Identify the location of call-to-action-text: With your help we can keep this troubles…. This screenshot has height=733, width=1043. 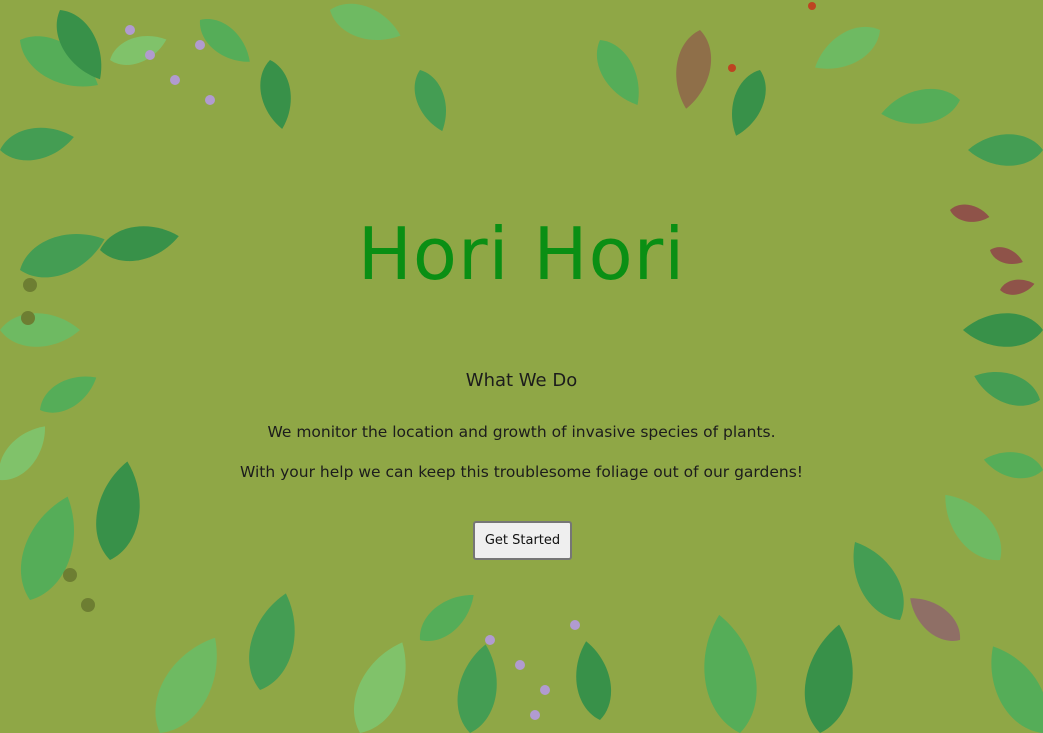
(521, 472).